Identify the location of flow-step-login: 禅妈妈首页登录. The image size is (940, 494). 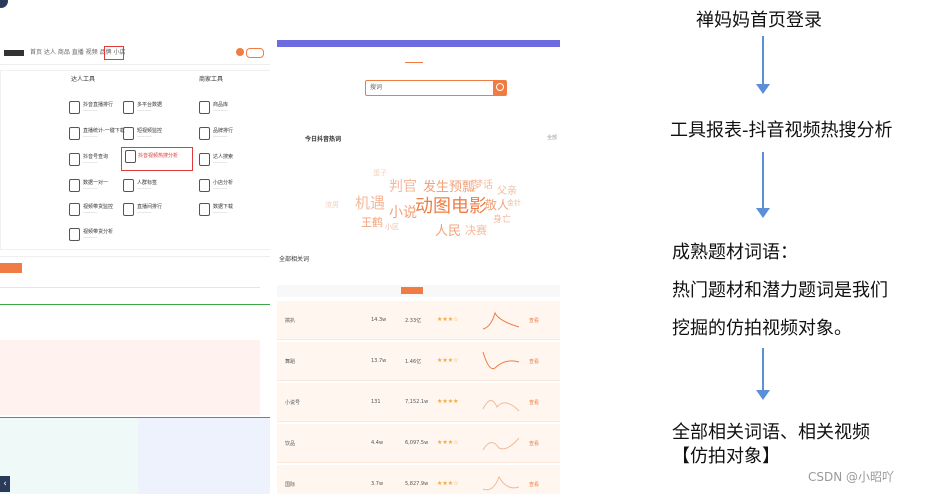
(759, 20).